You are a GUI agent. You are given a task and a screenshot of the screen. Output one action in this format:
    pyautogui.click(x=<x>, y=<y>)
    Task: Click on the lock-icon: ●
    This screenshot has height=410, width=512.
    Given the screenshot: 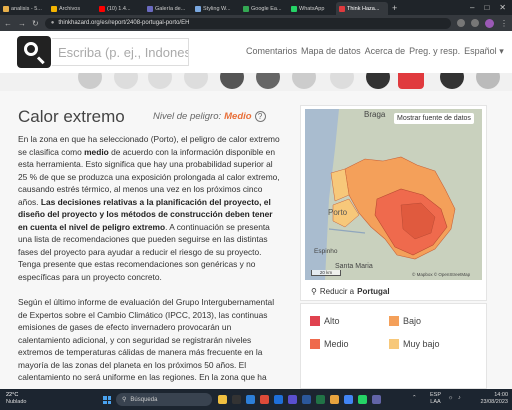 What is the action you would take?
    pyautogui.click(x=52, y=23)
    